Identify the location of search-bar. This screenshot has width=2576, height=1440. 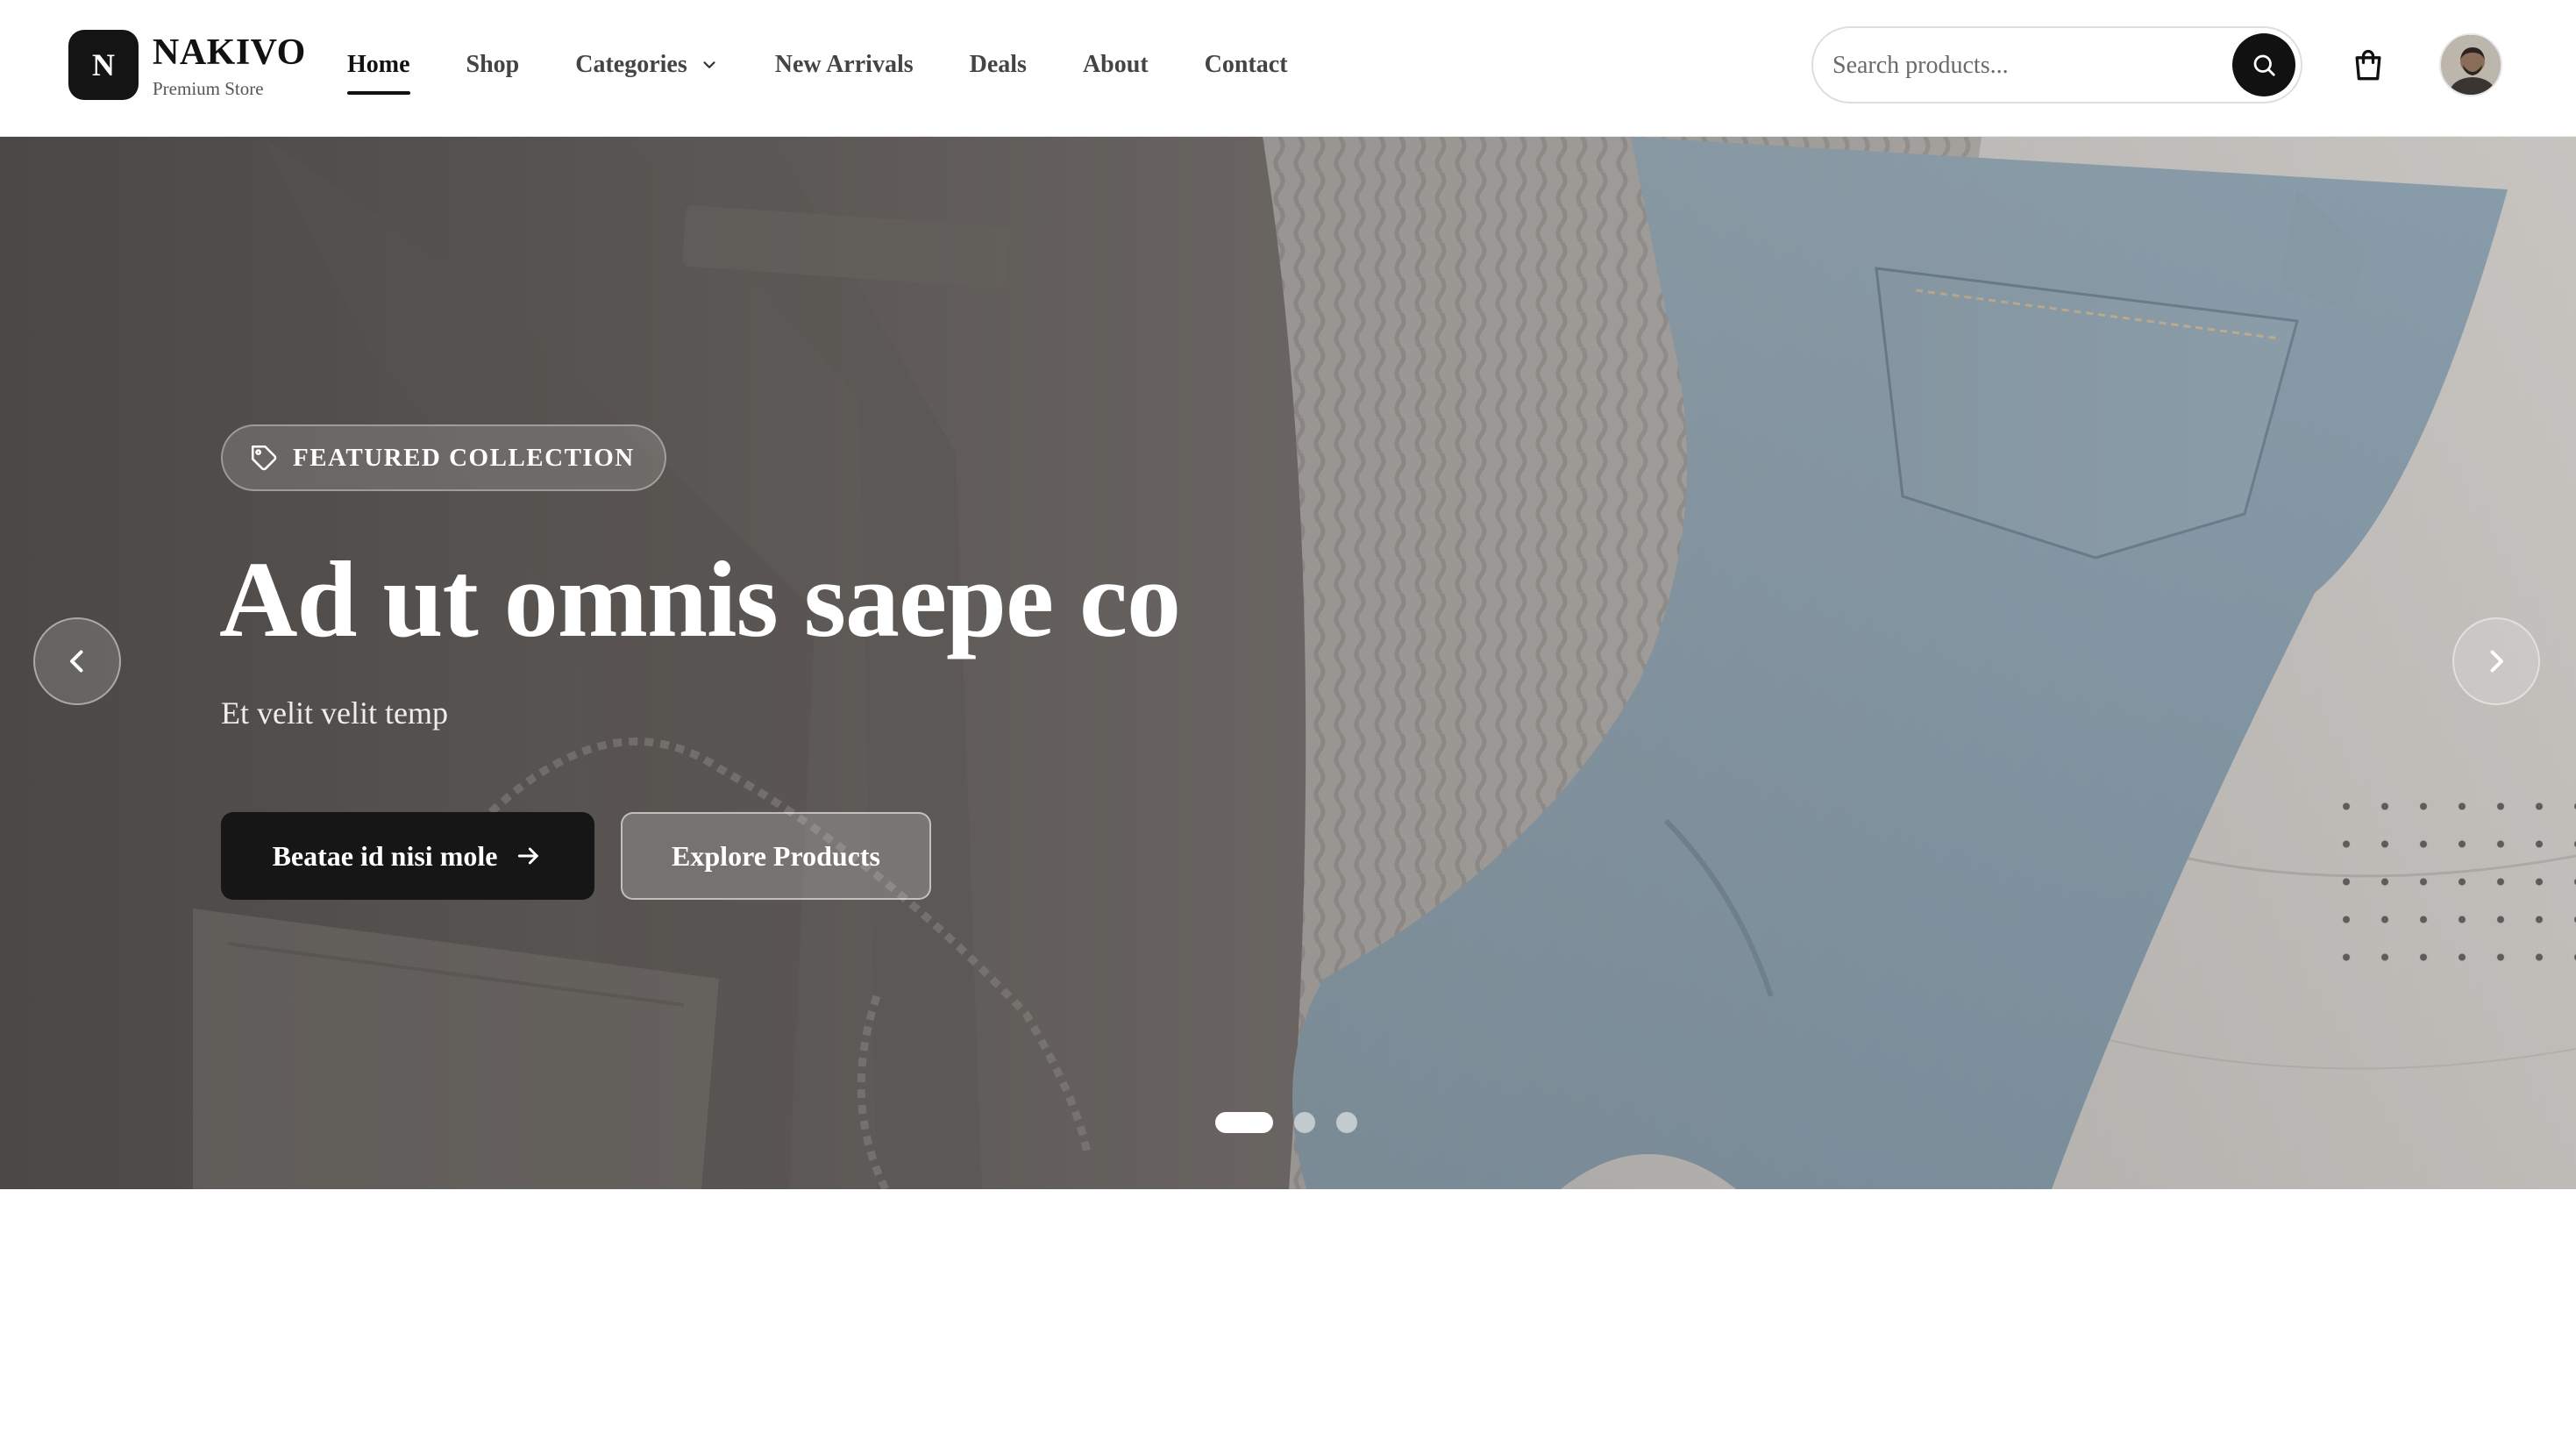
(2056, 64).